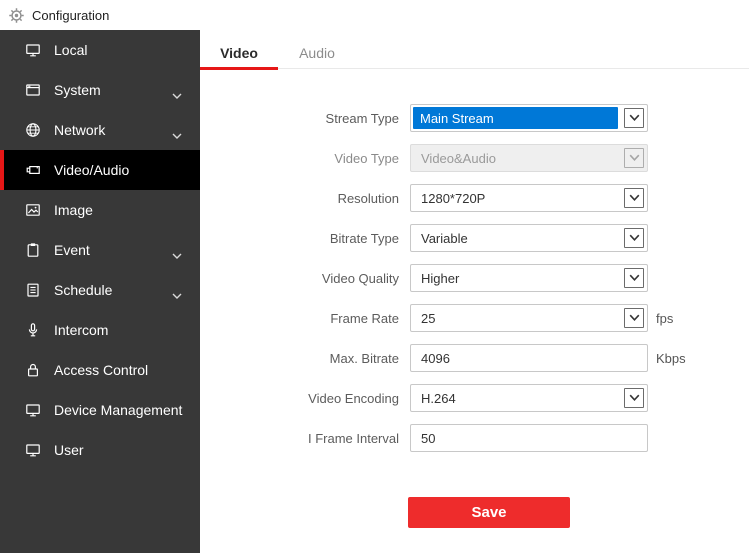 This screenshot has width=749, height=553. I want to click on video-encoding-select: H.264, so click(529, 398).